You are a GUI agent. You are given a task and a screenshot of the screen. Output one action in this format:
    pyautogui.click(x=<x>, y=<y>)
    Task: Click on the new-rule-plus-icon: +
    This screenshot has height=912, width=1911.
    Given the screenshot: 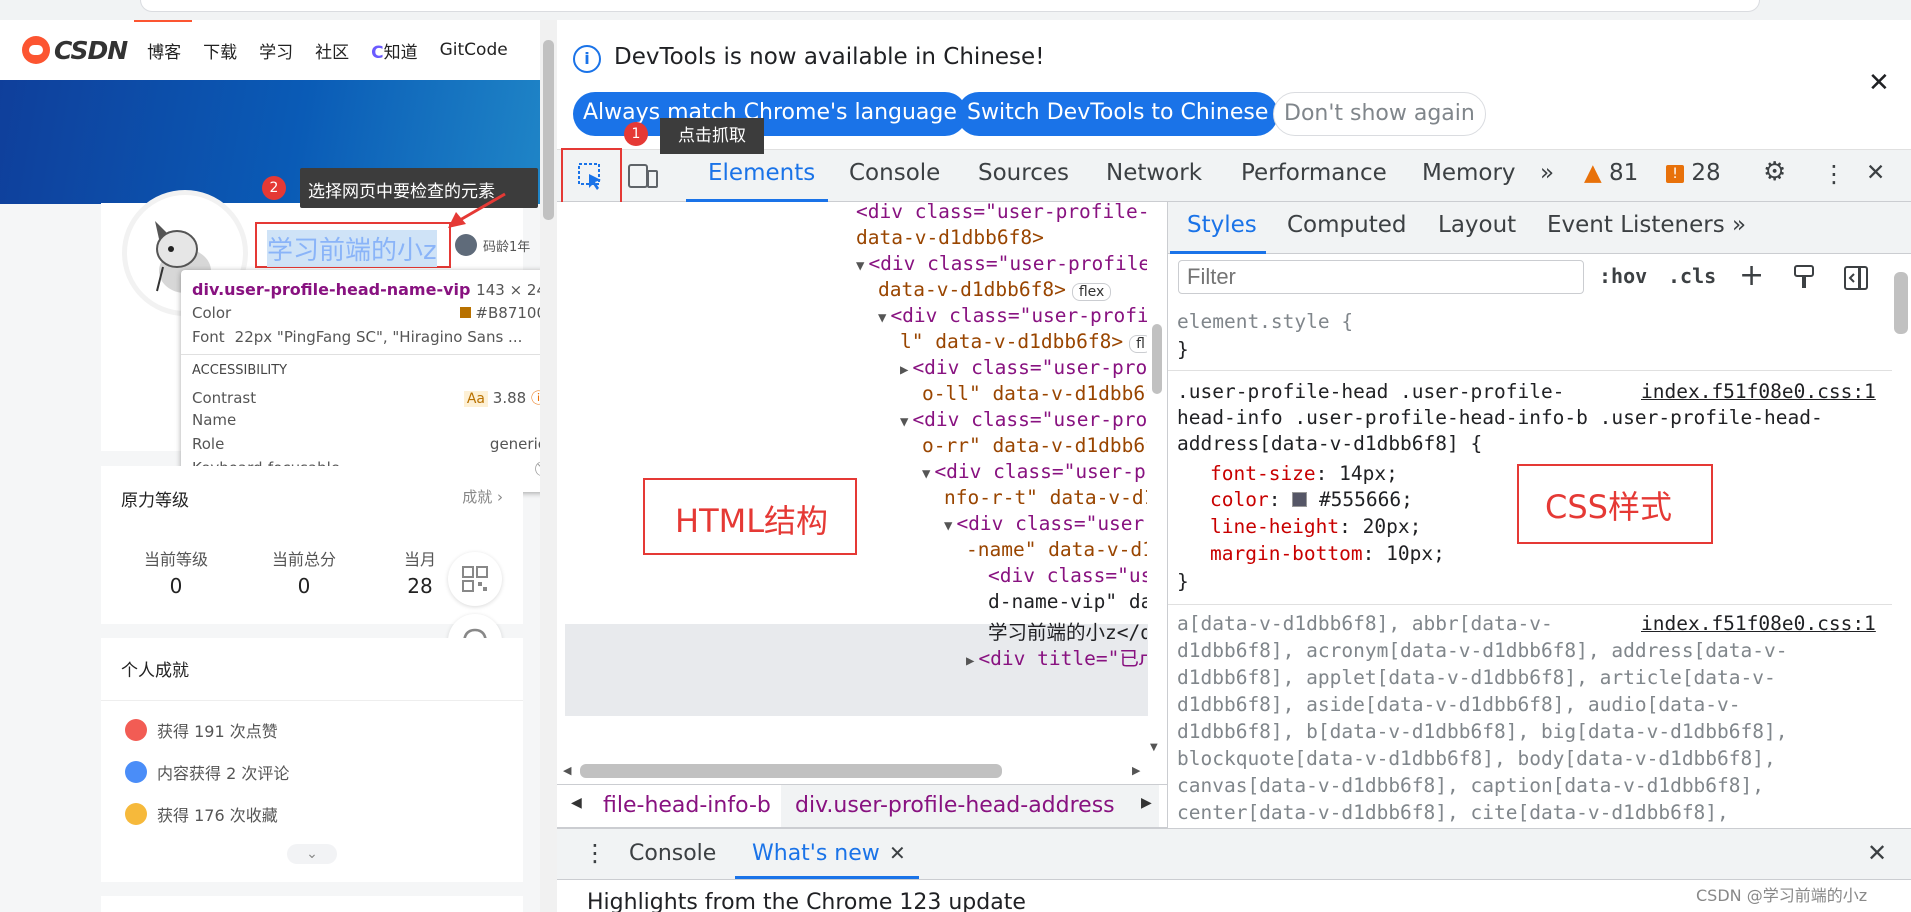 What is the action you would take?
    pyautogui.click(x=1751, y=275)
    